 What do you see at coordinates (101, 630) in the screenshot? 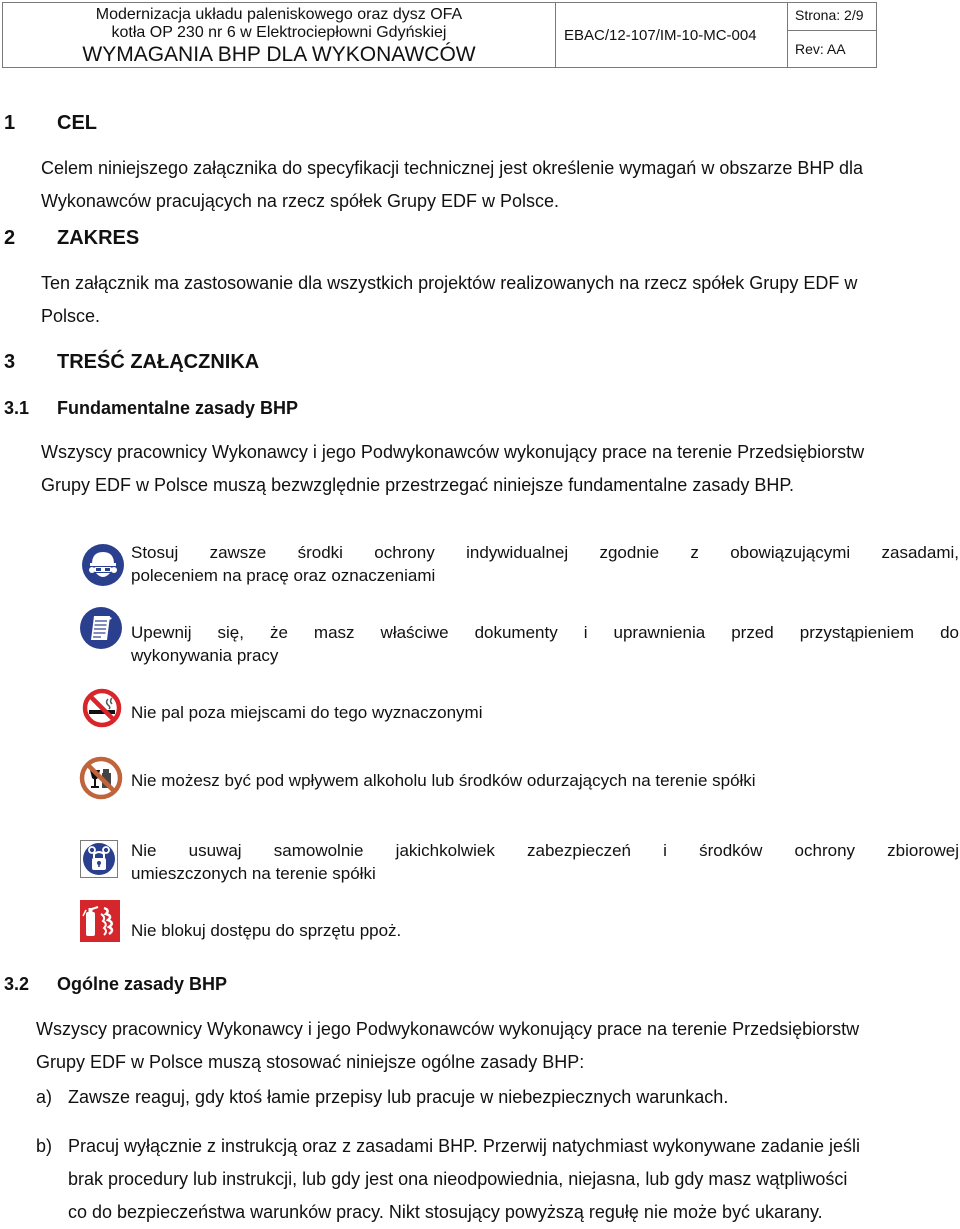
I see `document-icon` at bounding box center [101, 630].